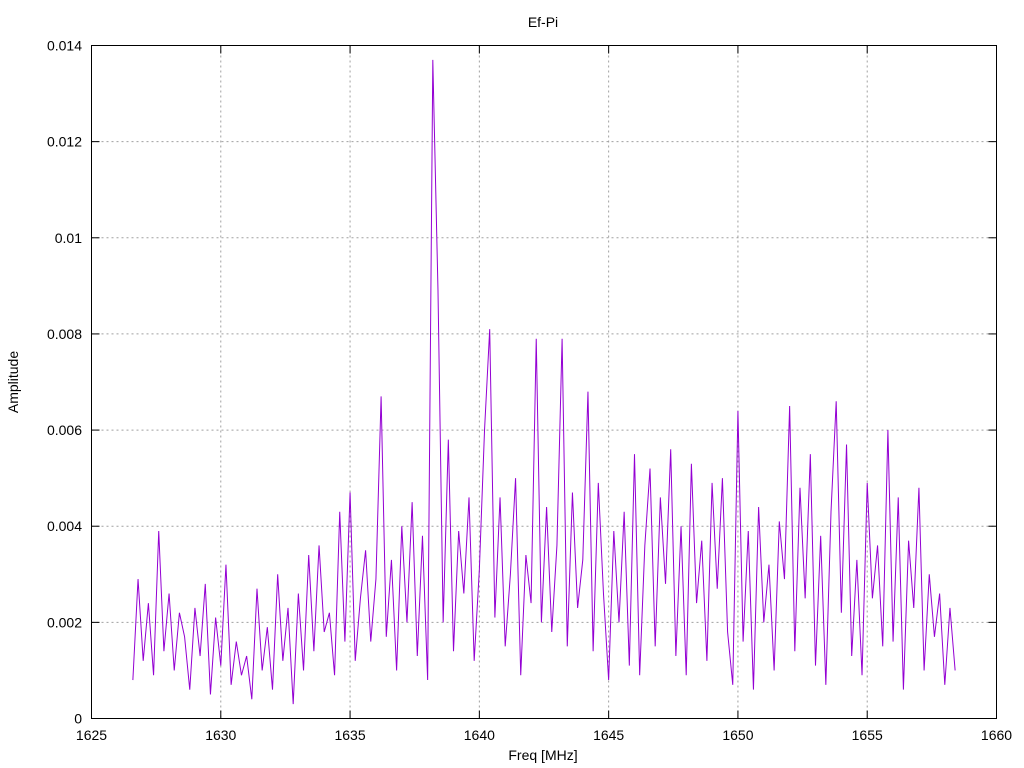 This screenshot has width=1024, height=768. Describe the element at coordinates (64, 430) in the screenshot. I see `y-tick-label: 0.006` at that location.